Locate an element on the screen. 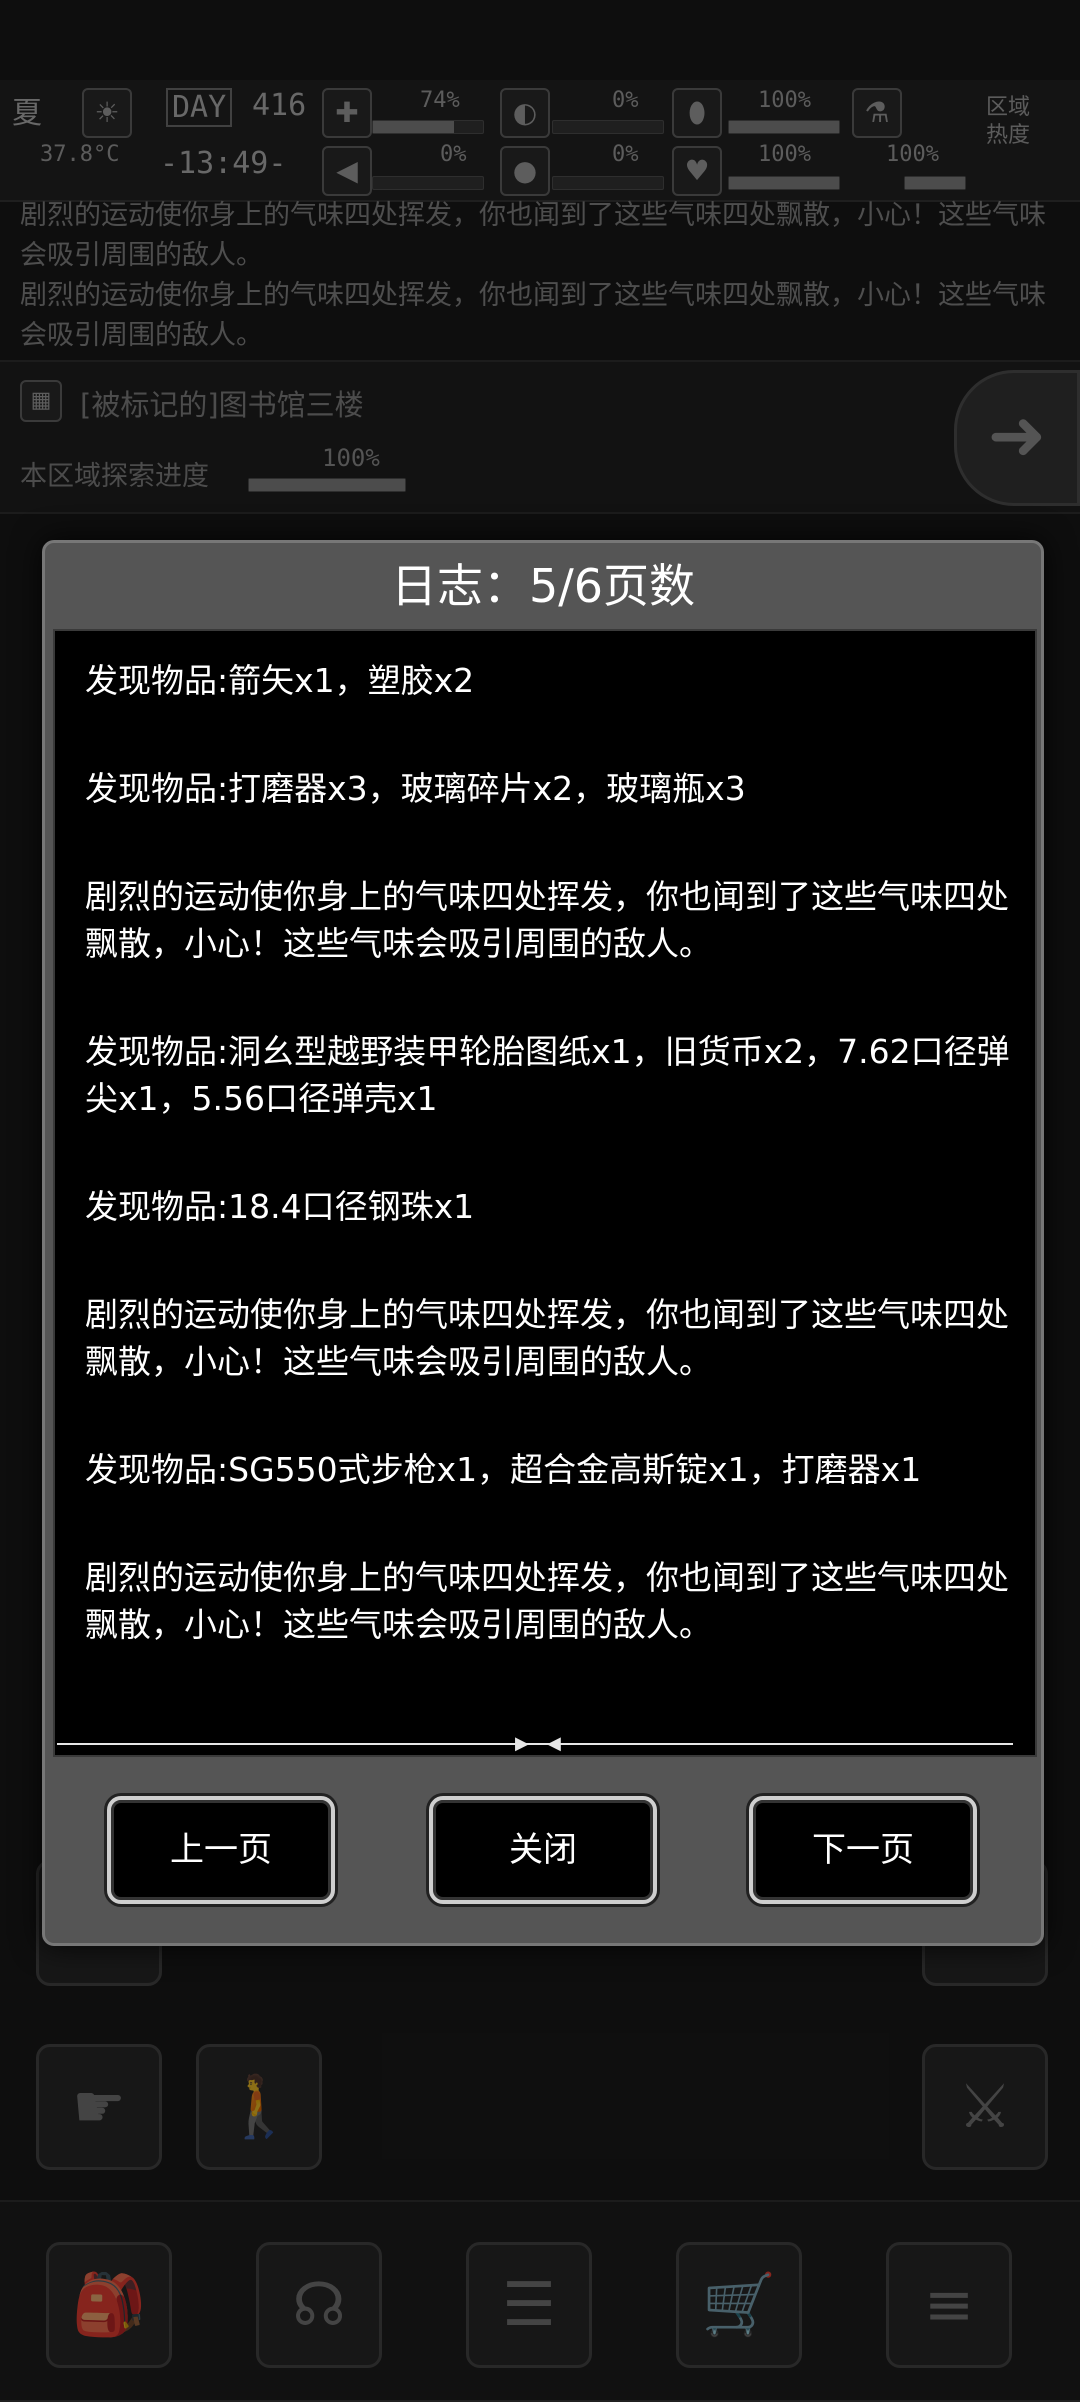 The width and height of the screenshot is (1080, 2402). log-entry: 发现物品:18.4口径钢珠x1 is located at coordinates (280, 1206).